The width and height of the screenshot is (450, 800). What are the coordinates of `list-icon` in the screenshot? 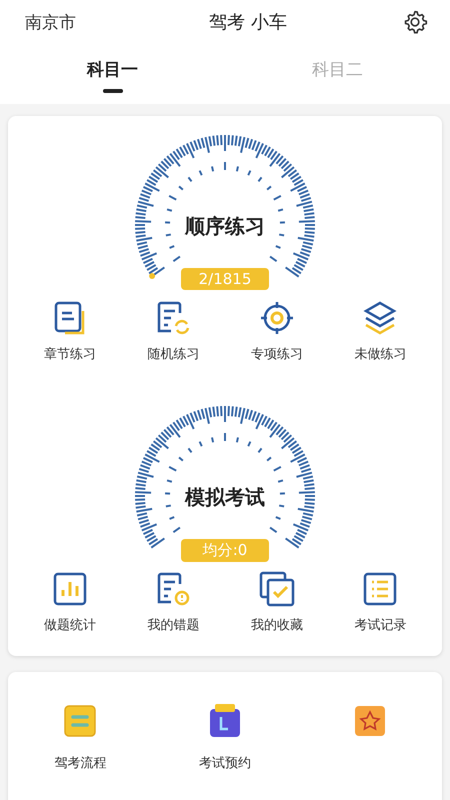 It's located at (380, 589).